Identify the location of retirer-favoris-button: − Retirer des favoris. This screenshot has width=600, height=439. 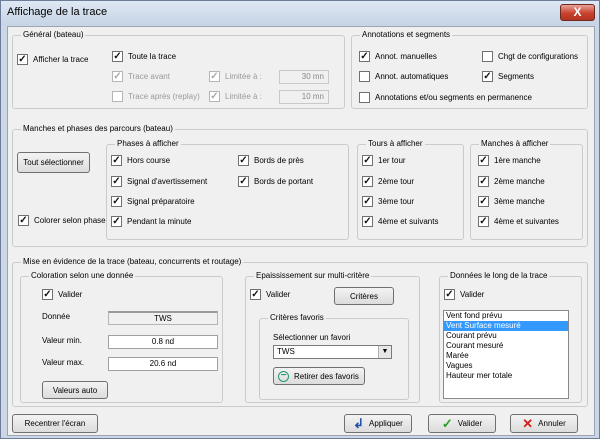
(319, 376).